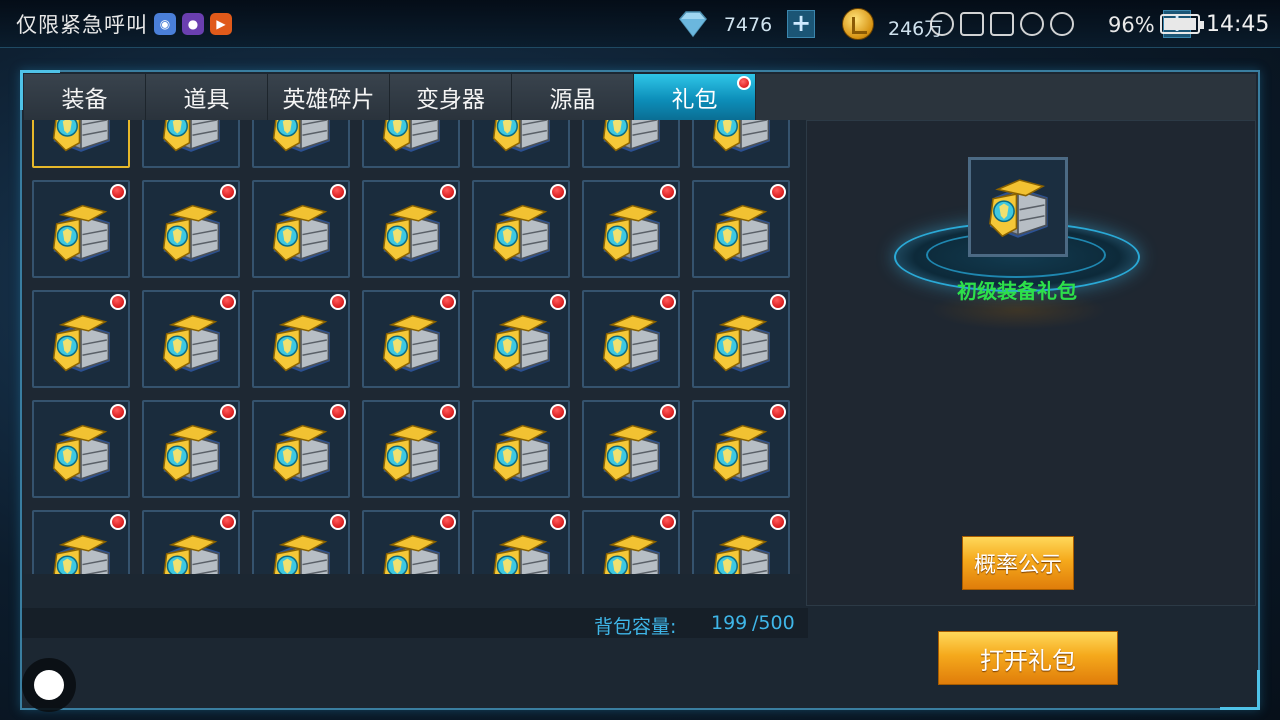  I want to click on battery-icon, so click(1182, 24).